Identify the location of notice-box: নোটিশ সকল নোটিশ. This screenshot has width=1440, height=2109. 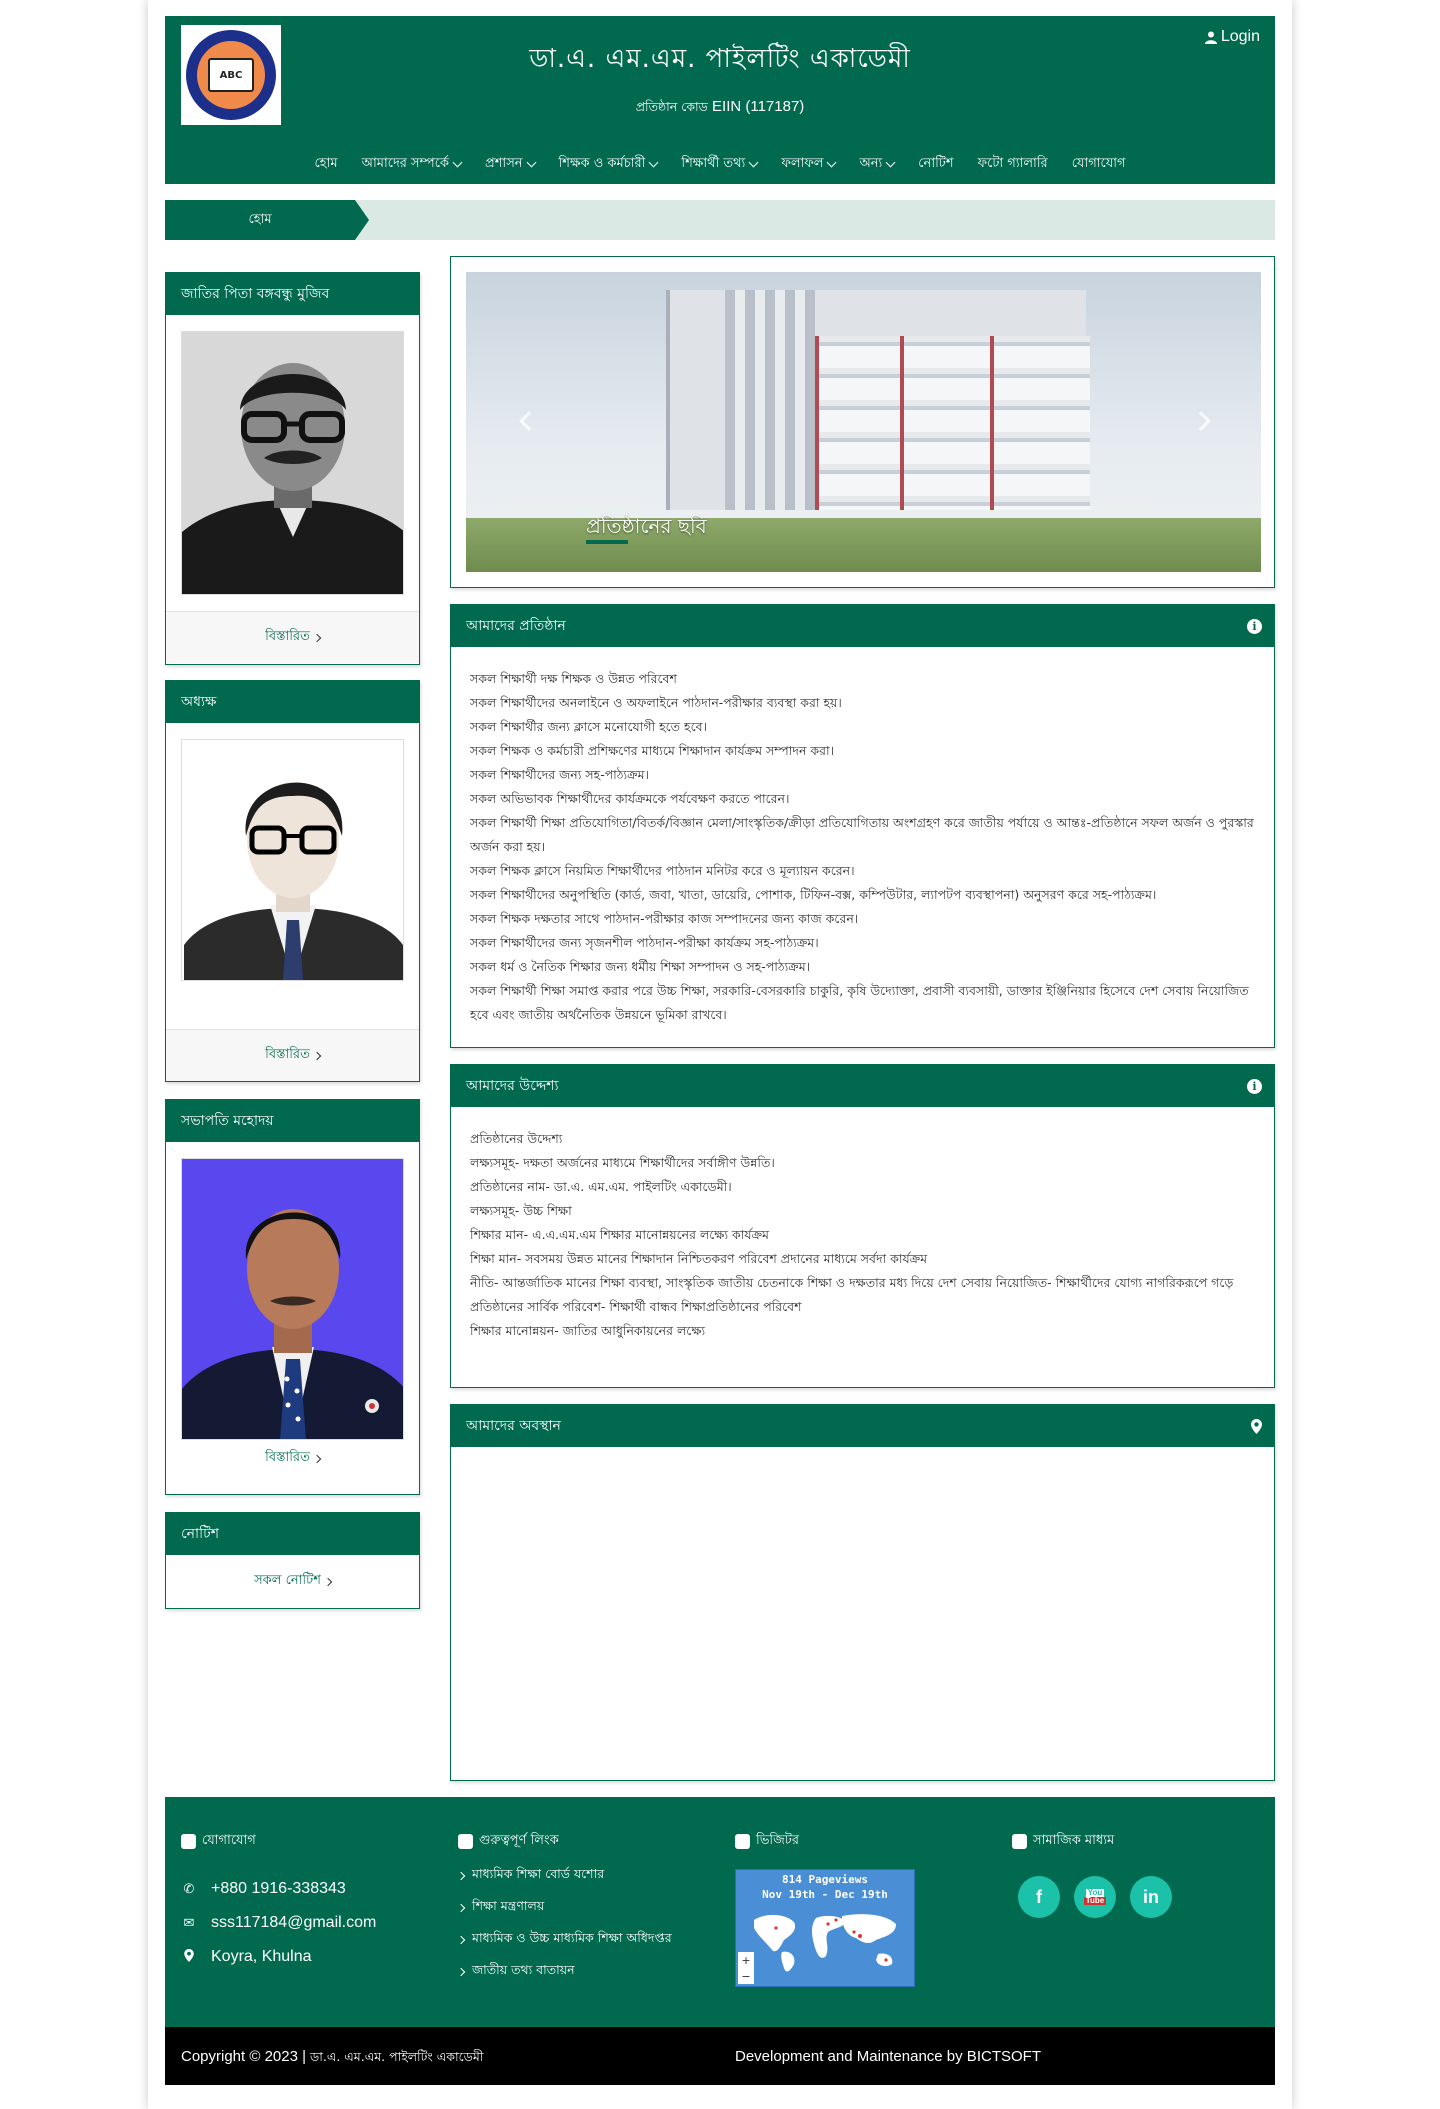
(292, 1560).